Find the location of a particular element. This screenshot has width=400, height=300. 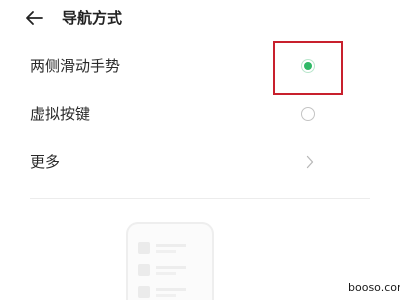

page-title: 导航方式 is located at coordinates (92, 18).